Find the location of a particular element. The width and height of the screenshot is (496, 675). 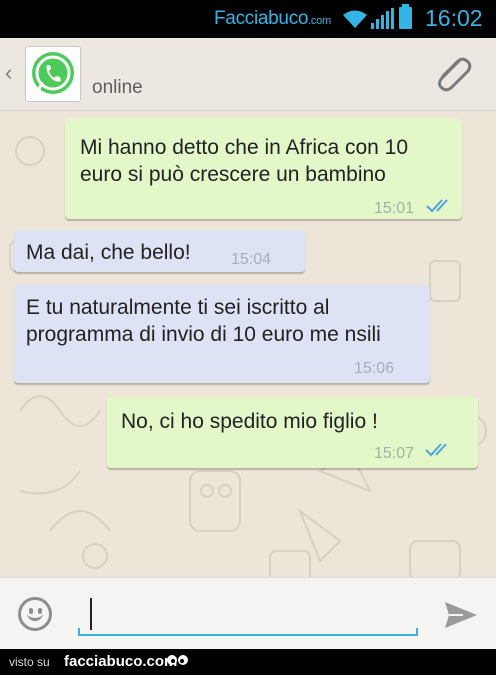

eyes-logo-icon is located at coordinates (177, 660).